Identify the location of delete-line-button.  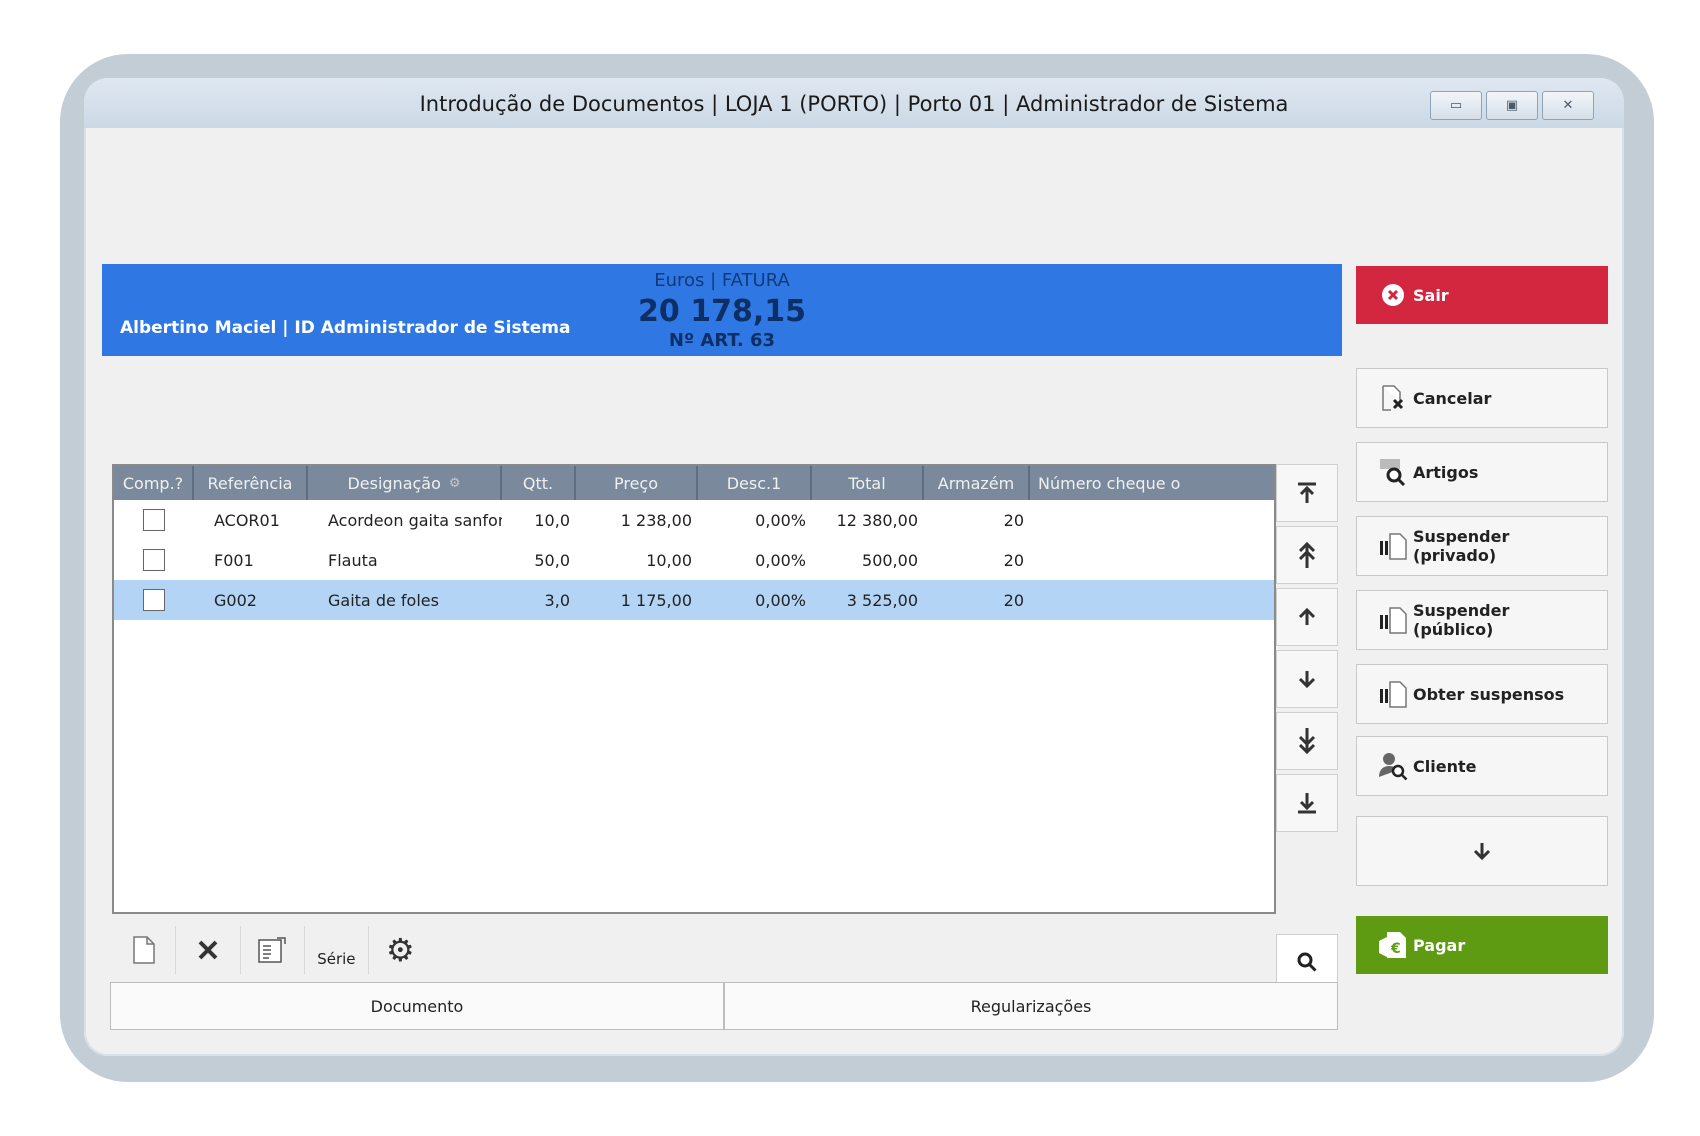
(208, 950).